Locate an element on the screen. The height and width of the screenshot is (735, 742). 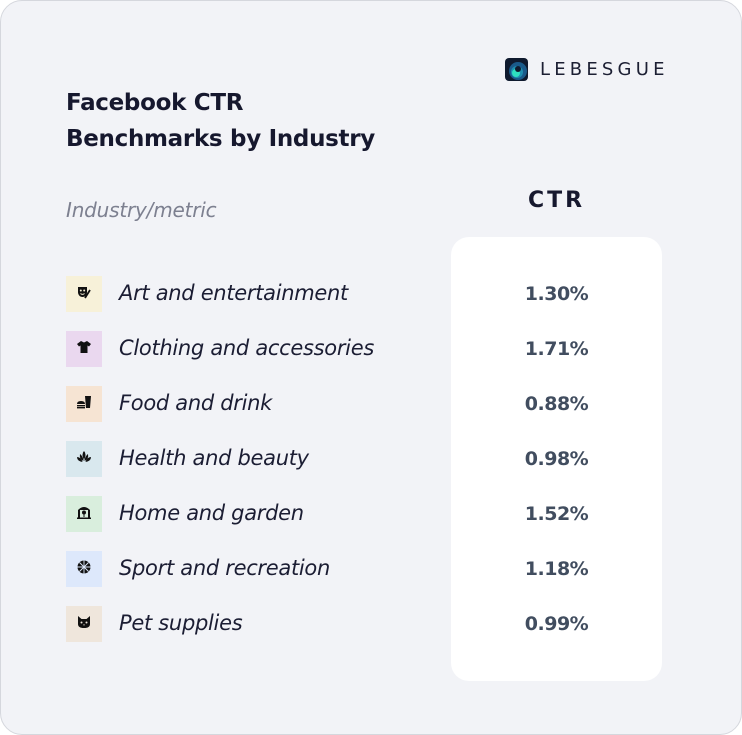
ctr-value: 0.98% is located at coordinates (556, 459).